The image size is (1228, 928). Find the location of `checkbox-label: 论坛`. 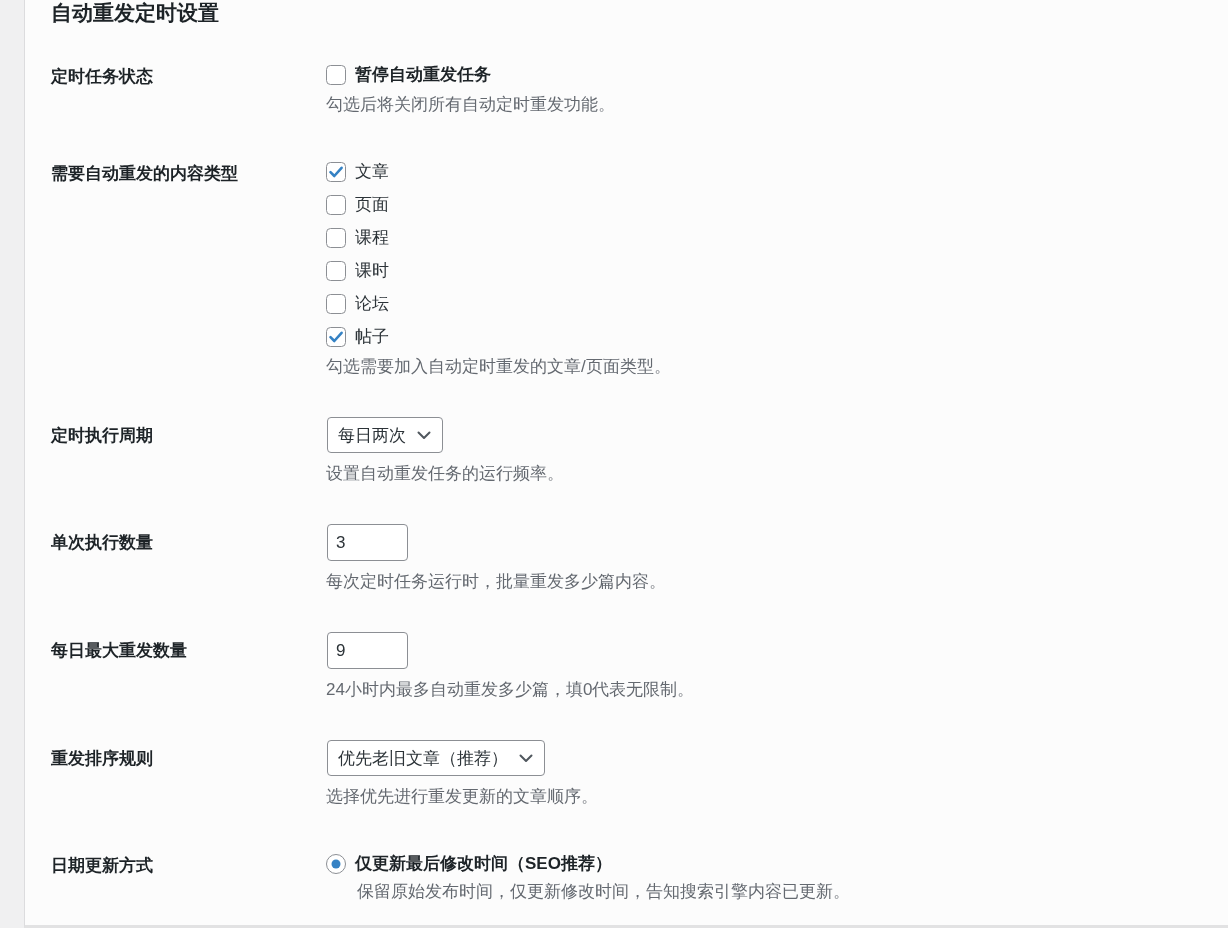

checkbox-label: 论坛 is located at coordinates (372, 303).